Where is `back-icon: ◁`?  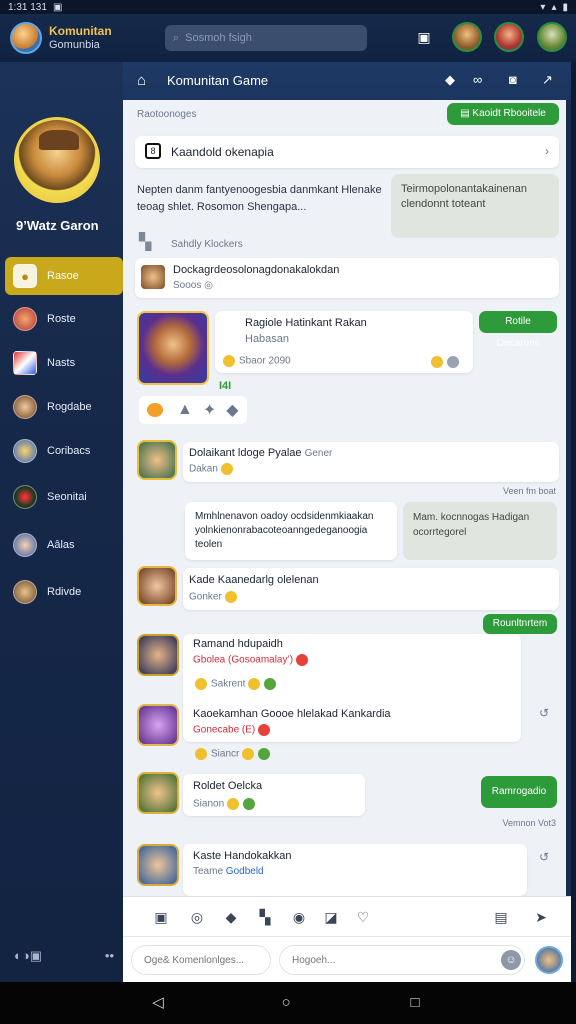 back-icon: ◁ is located at coordinates (158, 1003).